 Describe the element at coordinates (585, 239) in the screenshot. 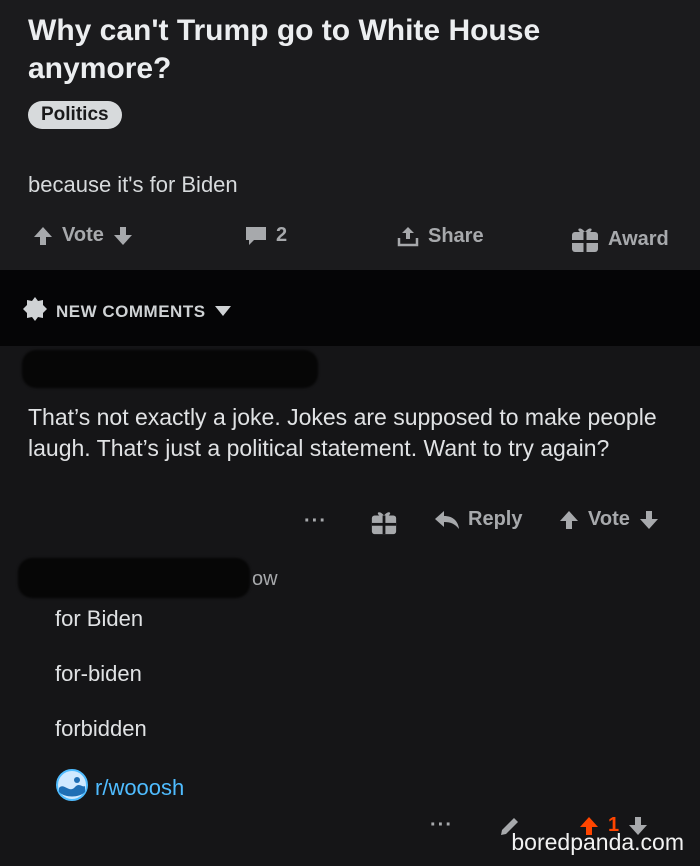

I see `gift-icon` at that location.